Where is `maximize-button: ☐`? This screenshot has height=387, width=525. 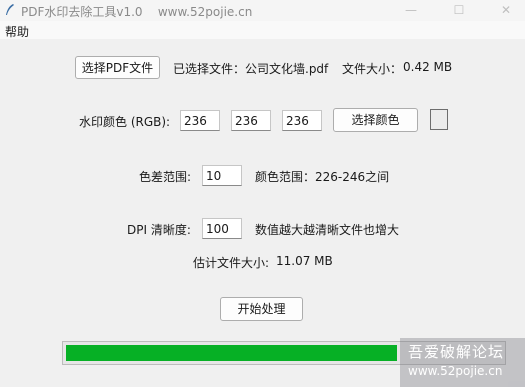
maximize-button: ☐ is located at coordinates (459, 10).